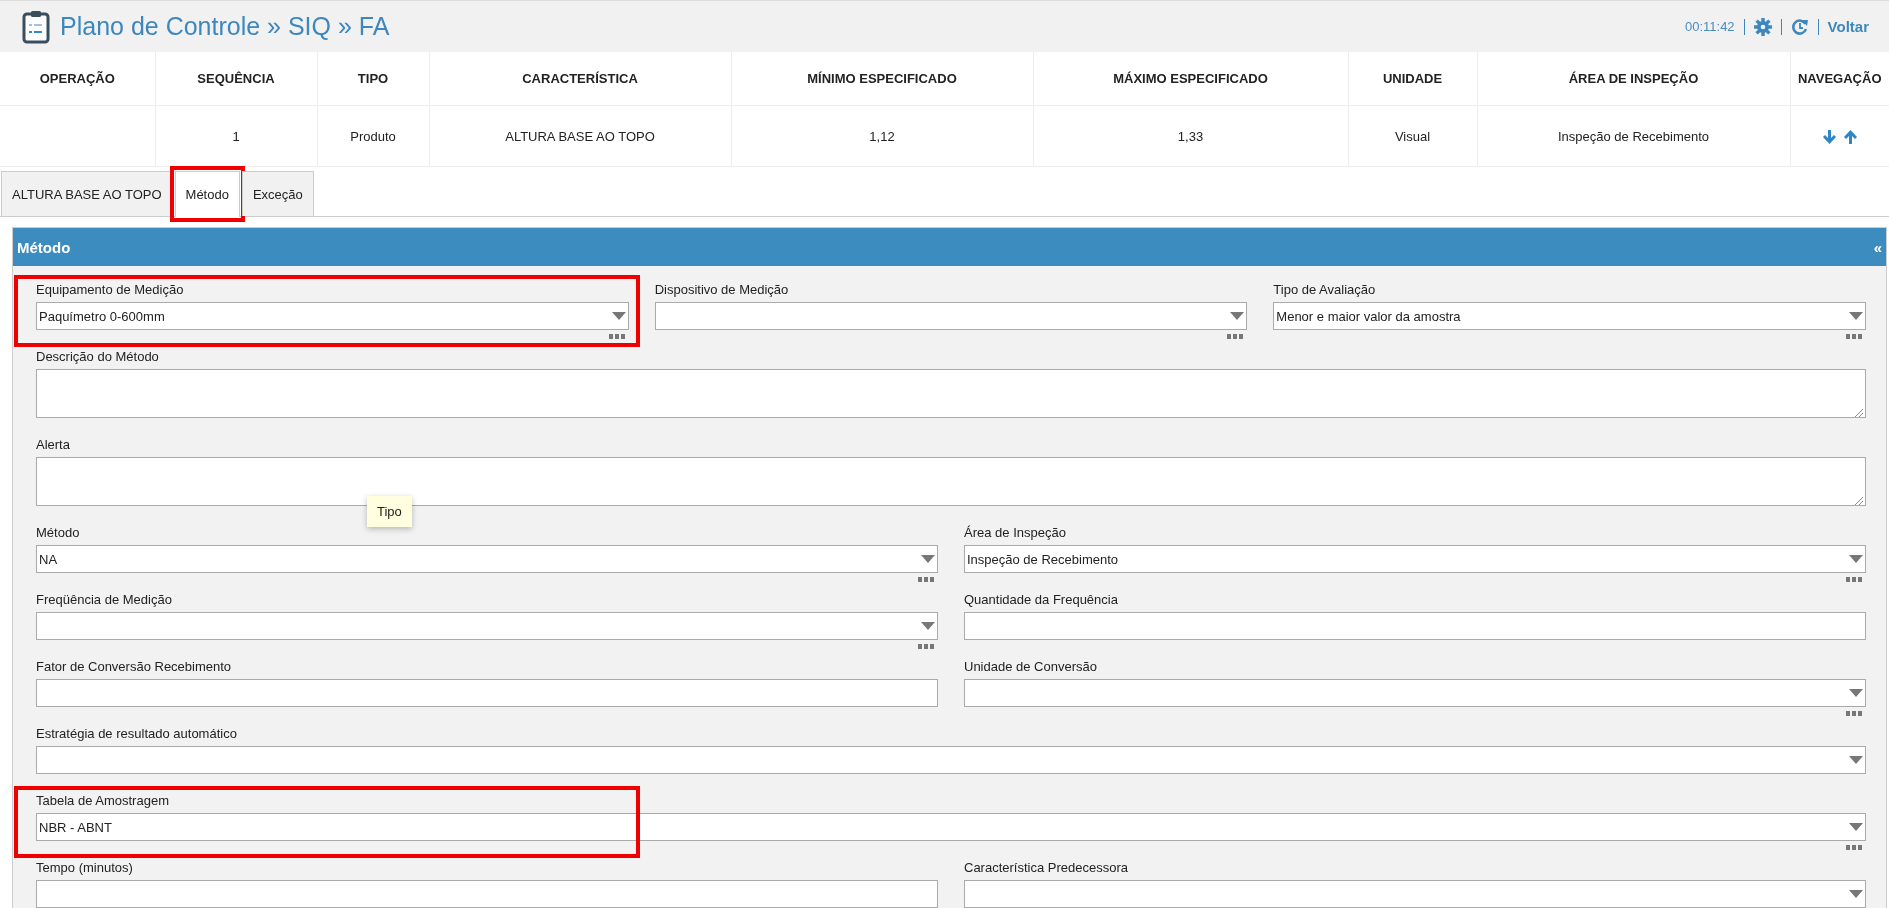 This screenshot has width=1889, height=908. I want to click on column-header: NAVEGAÇÃO, so click(1839, 78).